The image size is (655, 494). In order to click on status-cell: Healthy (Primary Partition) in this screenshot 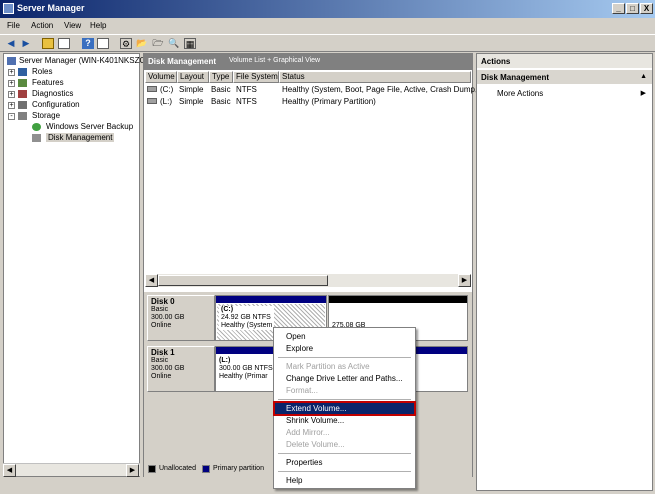, I will do `click(329, 101)`.